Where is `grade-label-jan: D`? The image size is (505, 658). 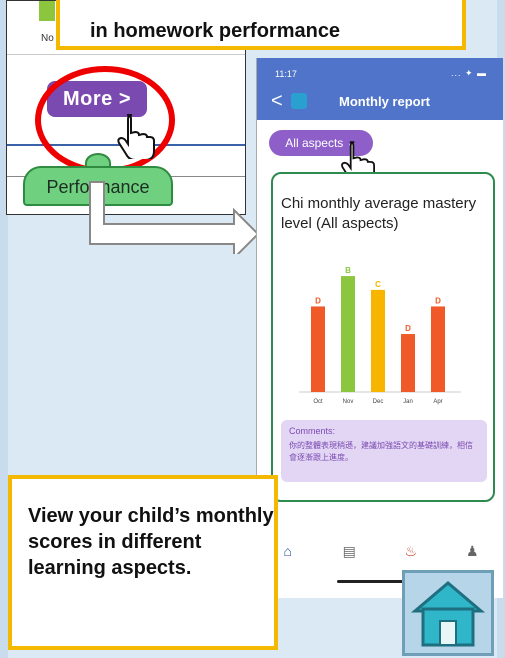
grade-label-jan: D is located at coordinates (408, 328).